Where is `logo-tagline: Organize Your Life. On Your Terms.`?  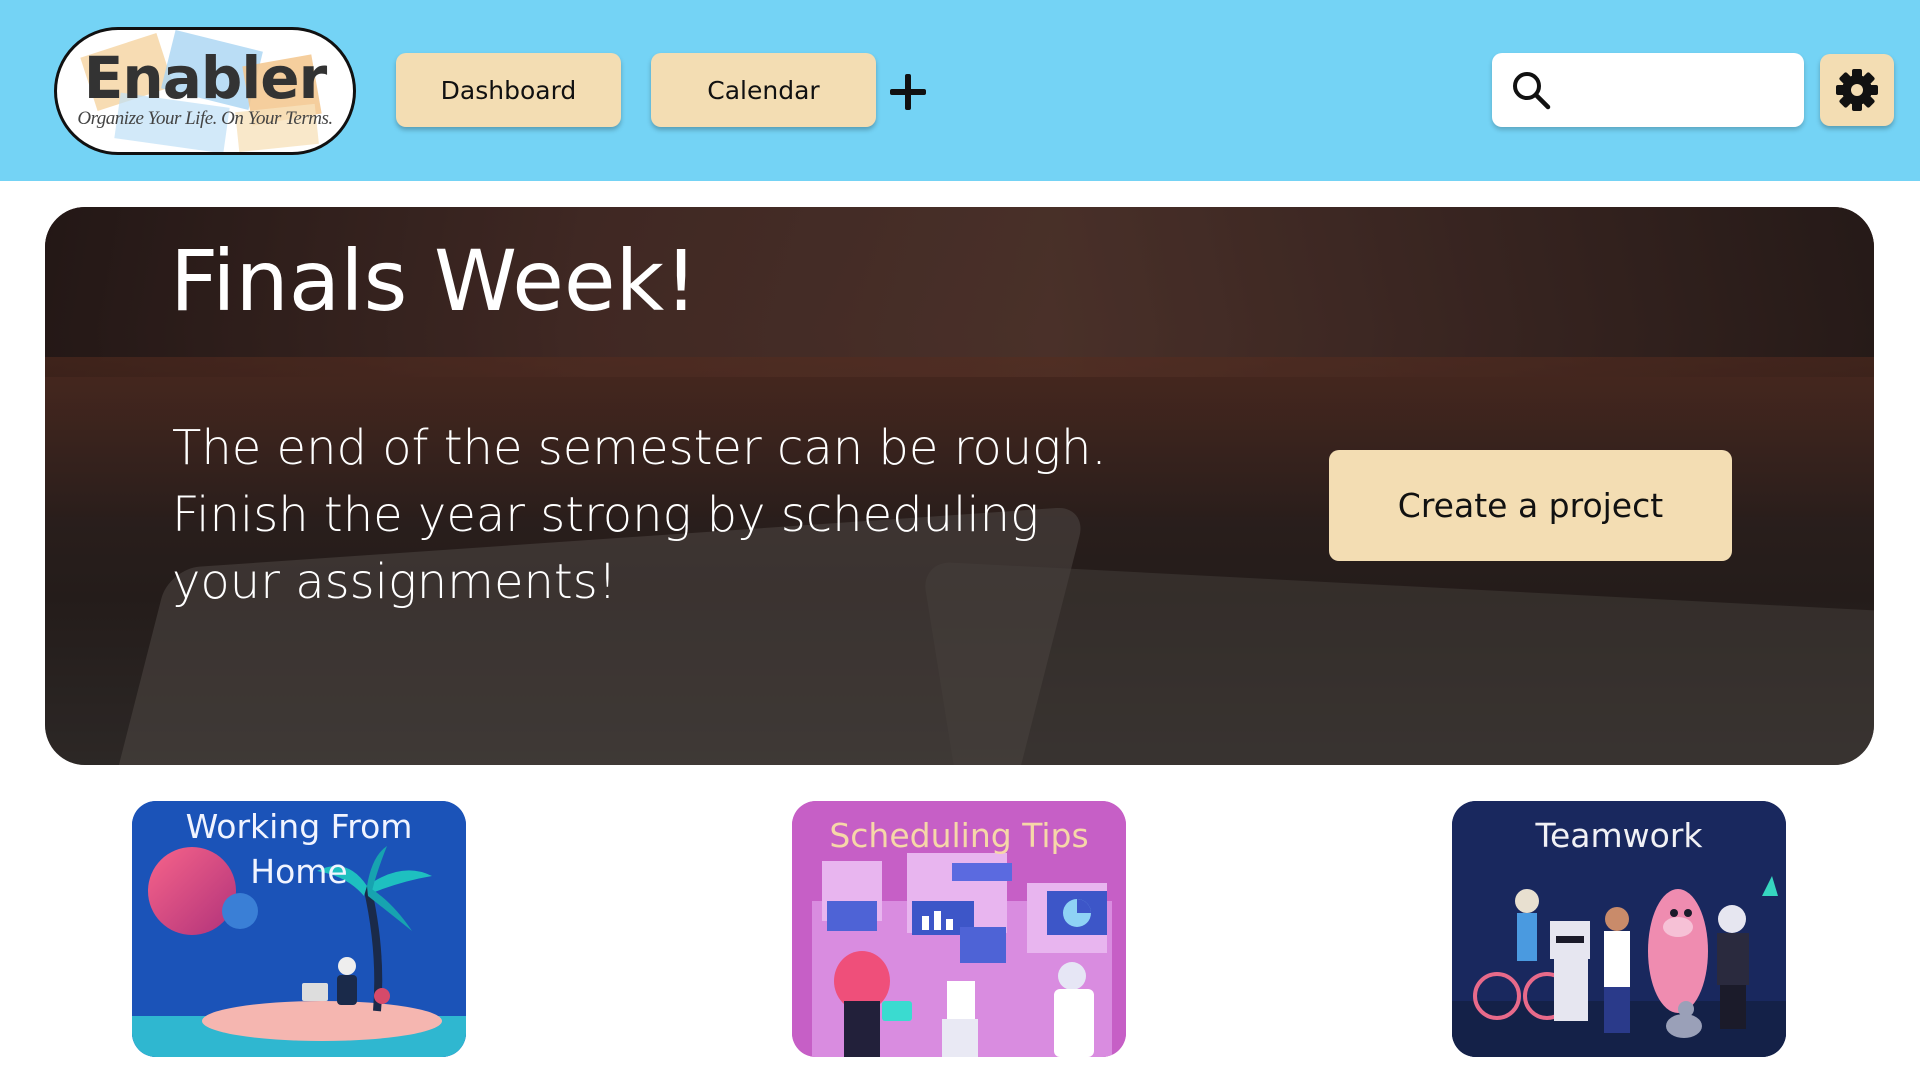 logo-tagline: Organize Your Life. On Your Terms. is located at coordinates (205, 118).